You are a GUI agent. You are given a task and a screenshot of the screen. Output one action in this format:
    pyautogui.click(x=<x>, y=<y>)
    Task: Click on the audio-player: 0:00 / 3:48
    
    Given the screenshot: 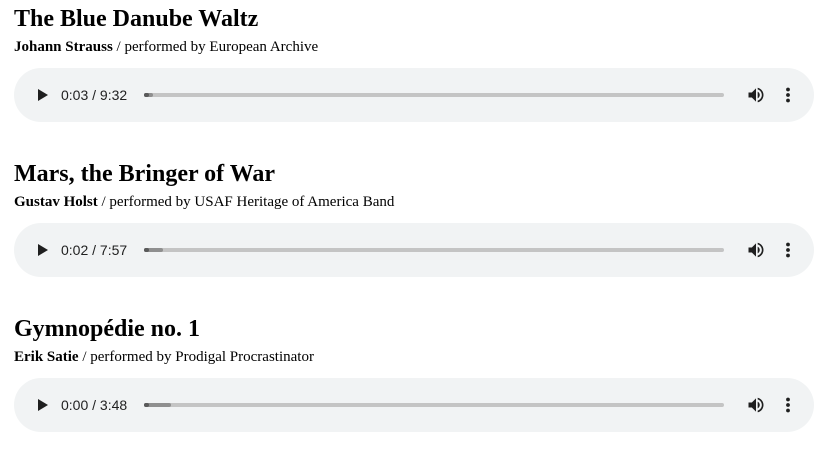 What is the action you would take?
    pyautogui.click(x=414, y=405)
    